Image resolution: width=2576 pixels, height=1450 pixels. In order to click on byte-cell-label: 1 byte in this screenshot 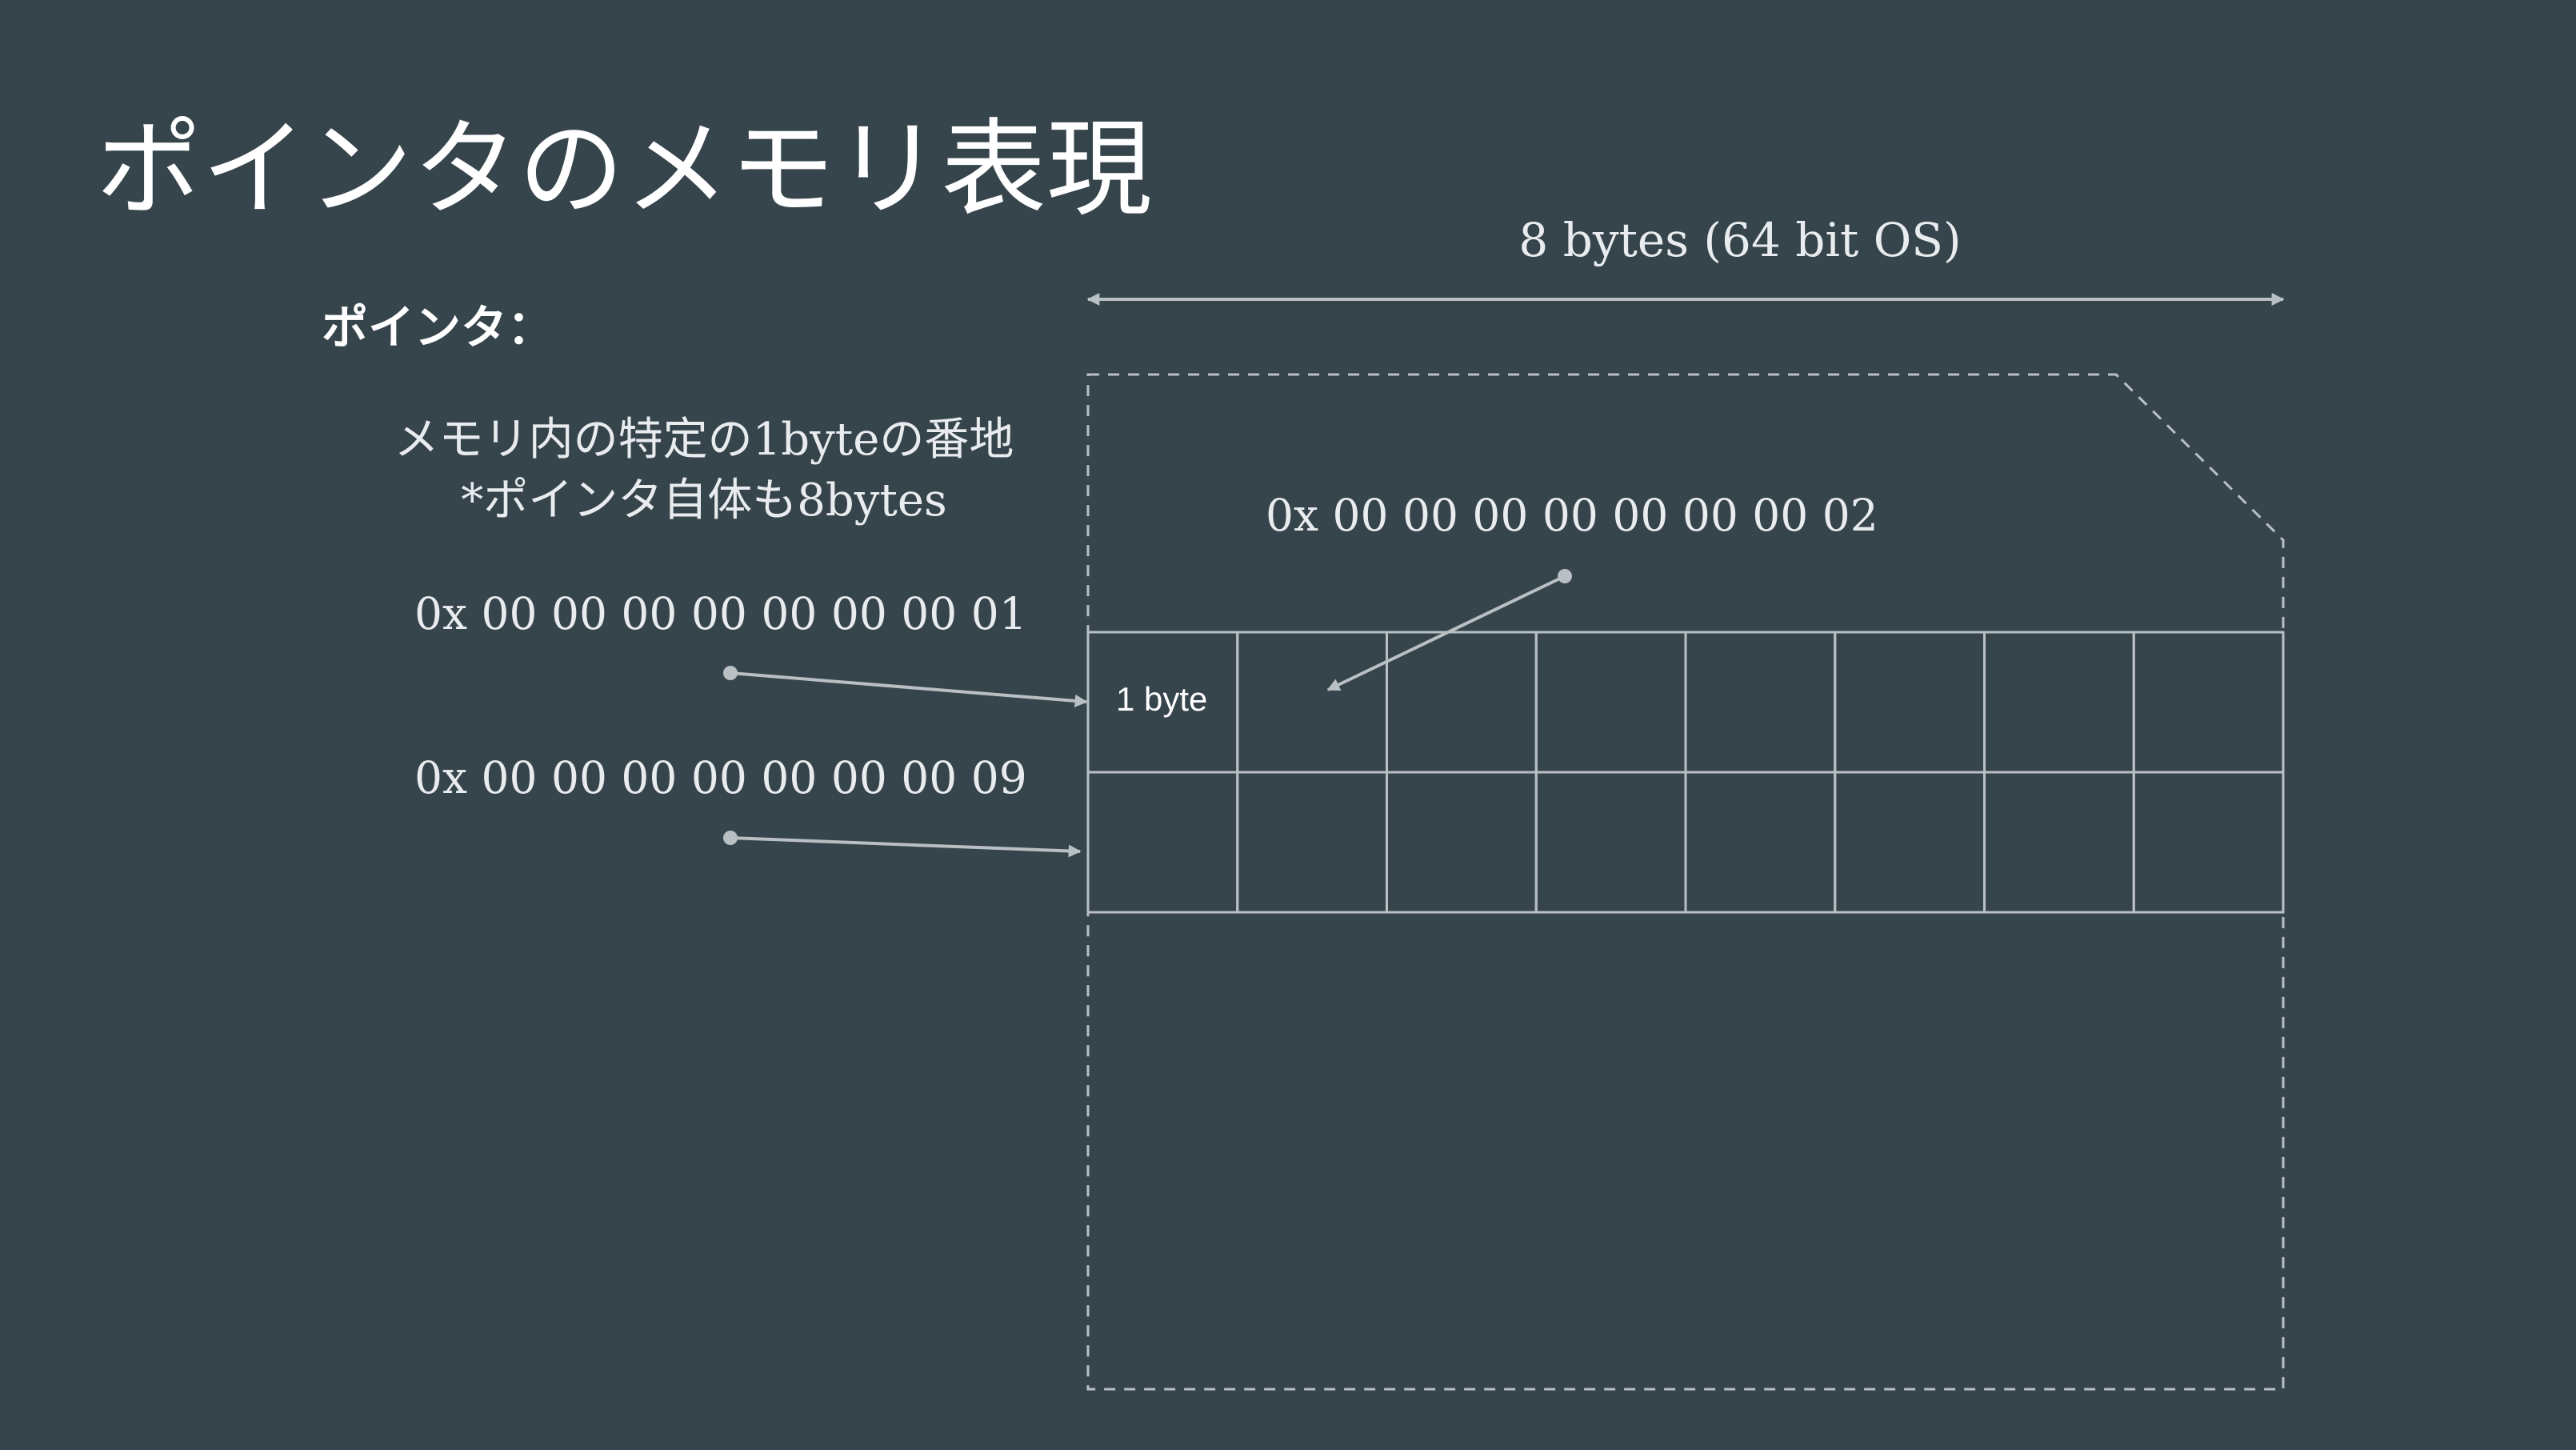, I will do `click(1162, 699)`.